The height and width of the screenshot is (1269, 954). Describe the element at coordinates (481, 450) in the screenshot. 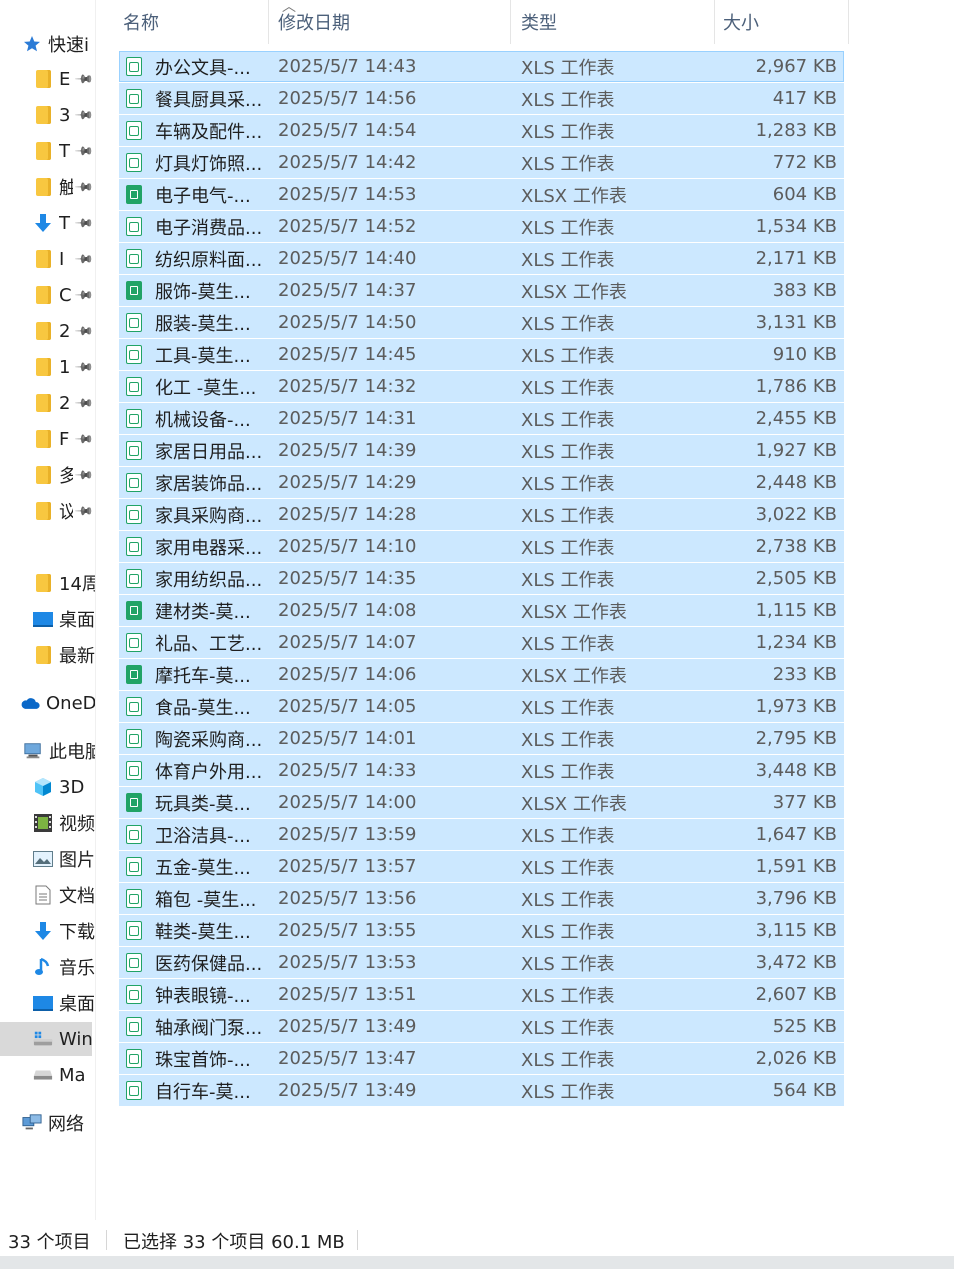

I see `file-row: 家居日用品... 2025/5/7 14:39 XLS 工作表 1,927 KB` at that location.